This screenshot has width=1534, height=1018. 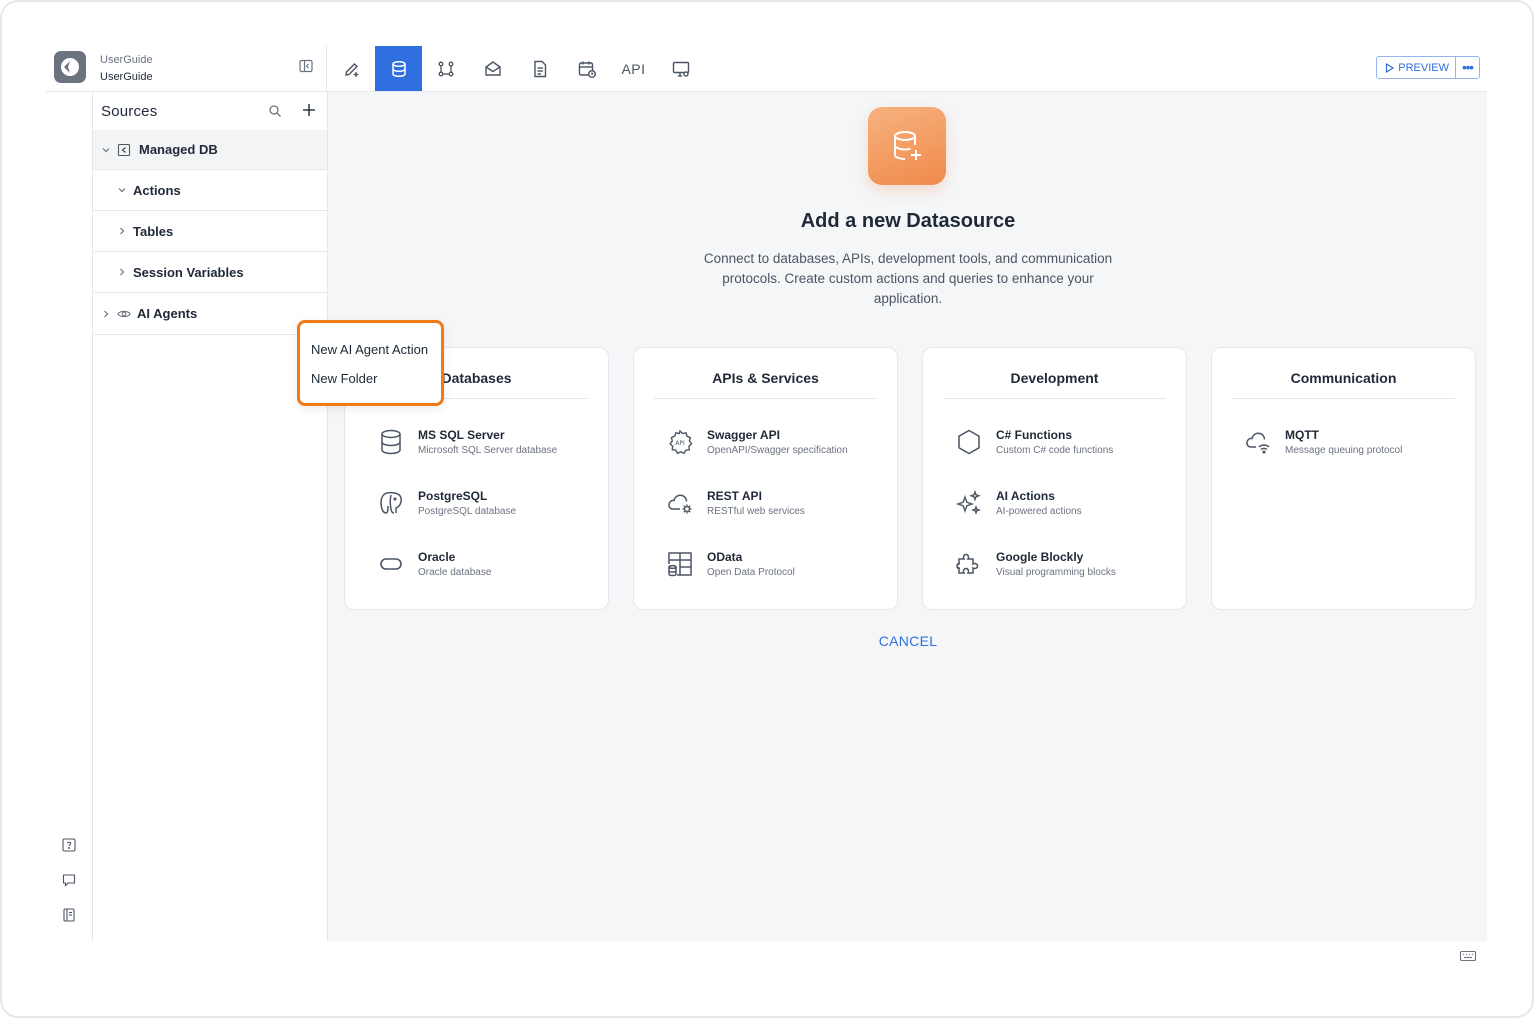 What do you see at coordinates (455, 572) in the screenshot?
I see `item-desc: Oracle database` at bounding box center [455, 572].